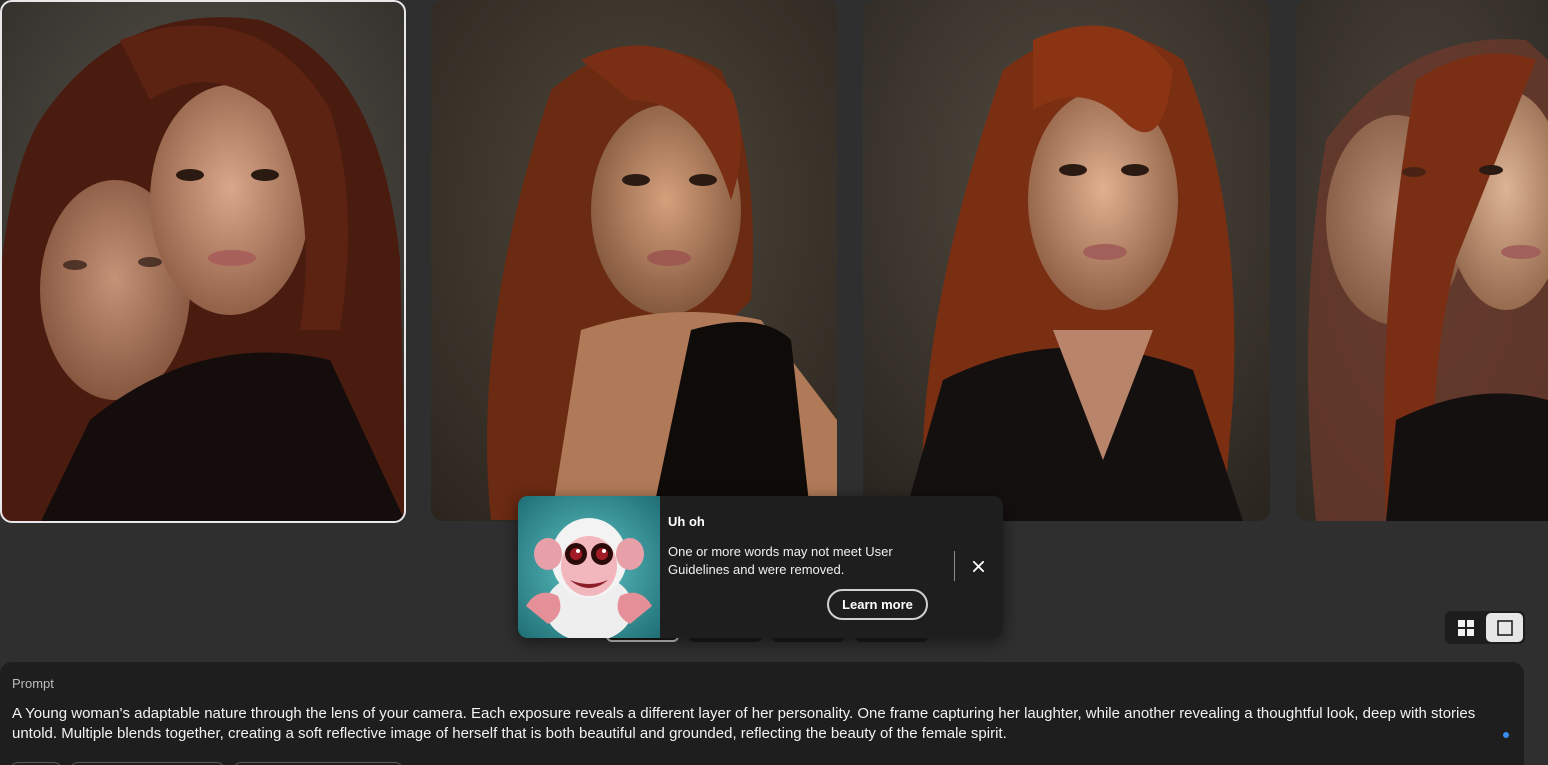 This screenshot has width=1548, height=765. I want to click on single-square-icon, so click(1504, 627).